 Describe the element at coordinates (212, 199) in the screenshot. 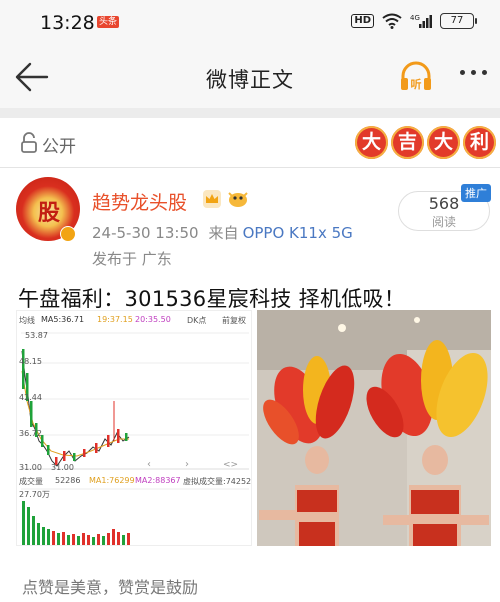

I see `crown-icon` at that location.